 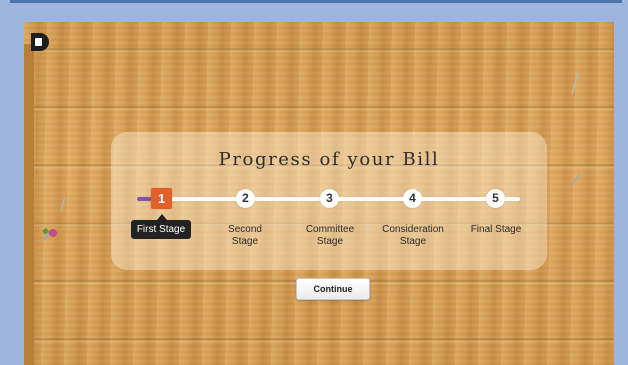 I want to click on menu-icon-glyph, so click(x=38, y=42).